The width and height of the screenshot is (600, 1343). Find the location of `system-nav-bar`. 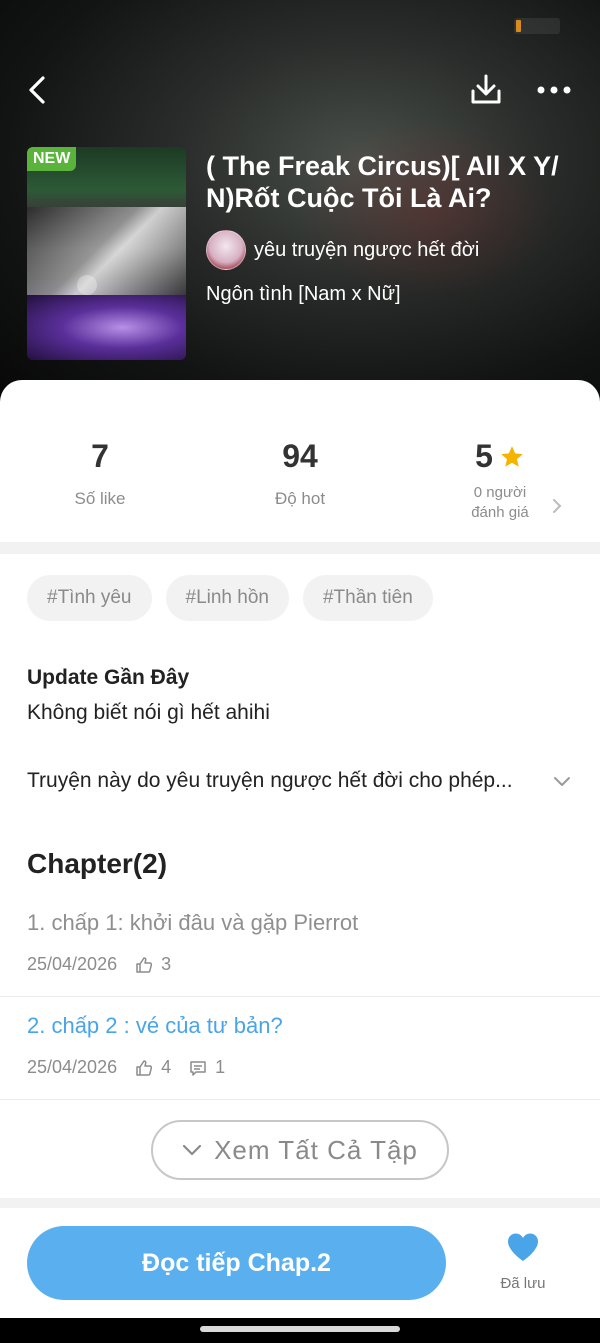

system-nav-bar is located at coordinates (300, 1330).